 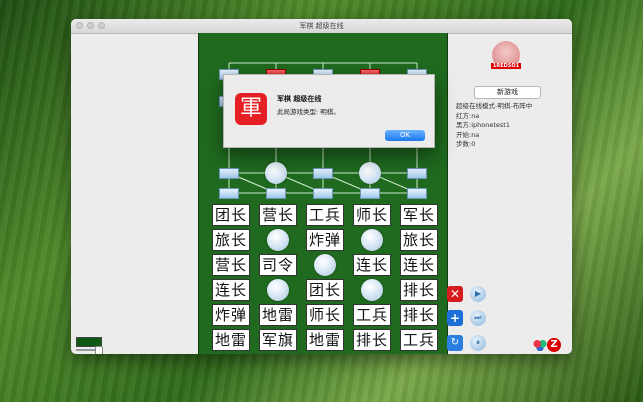 What do you see at coordinates (308, 112) in the screenshot?
I see `dialog-message: 此局游戏类型: 明棋。` at bounding box center [308, 112].